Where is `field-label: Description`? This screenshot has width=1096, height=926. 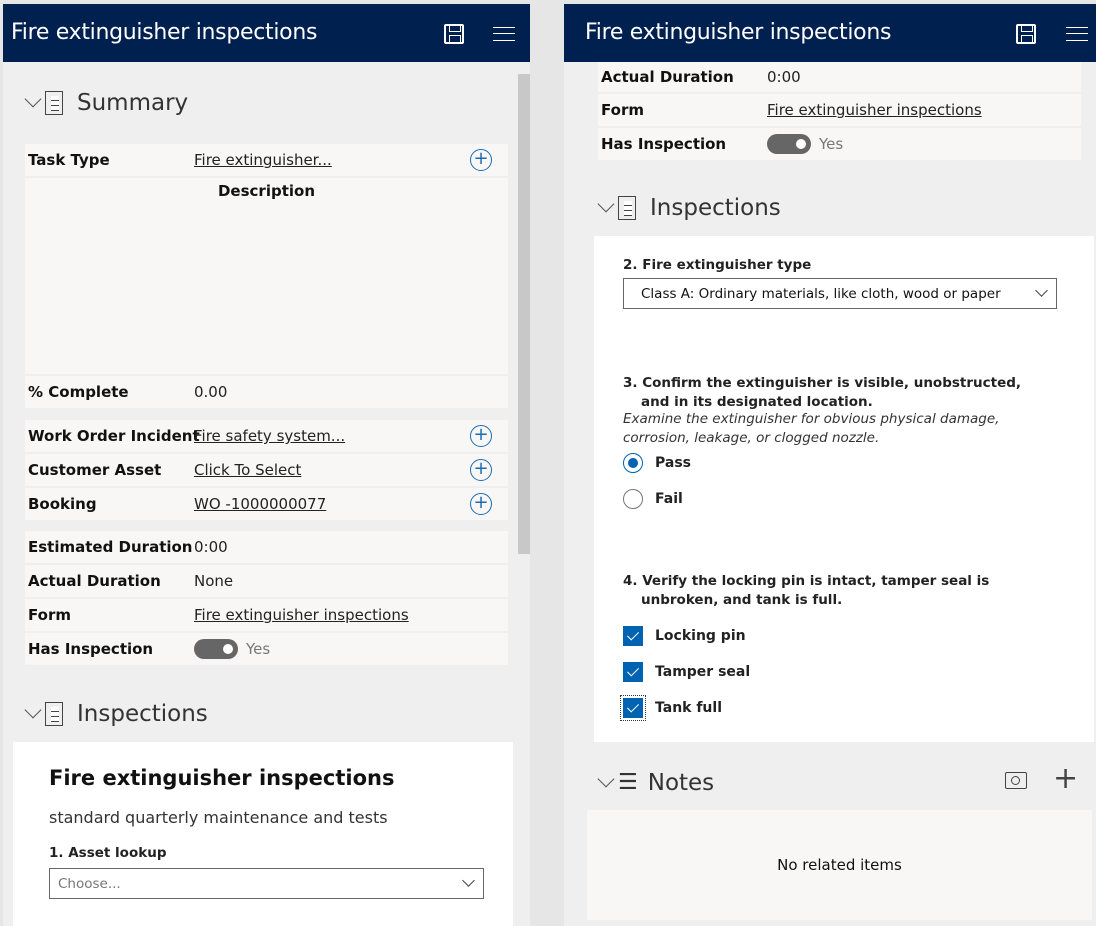
field-label: Description is located at coordinates (266, 191).